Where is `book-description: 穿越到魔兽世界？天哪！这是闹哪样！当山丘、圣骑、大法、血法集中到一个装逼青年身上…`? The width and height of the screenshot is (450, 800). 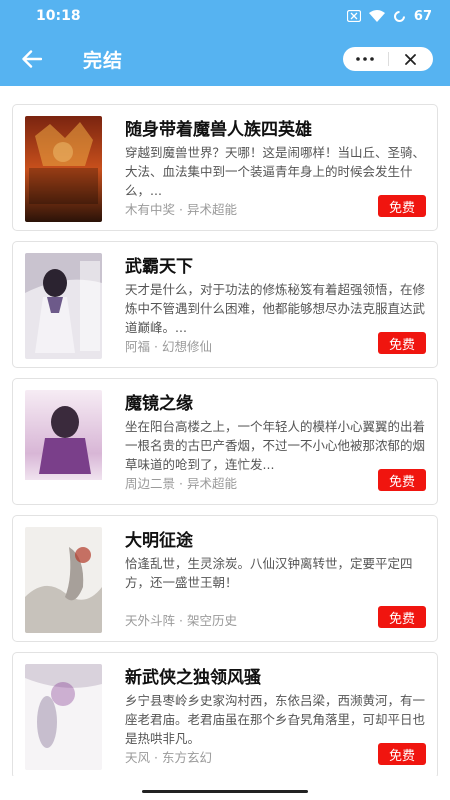 book-description: 穿越到魔兽世界？天哪！这是闹哪样！当山丘、圣骑、大法、血法集中到一个装逼青年身上… is located at coordinates (275, 171).